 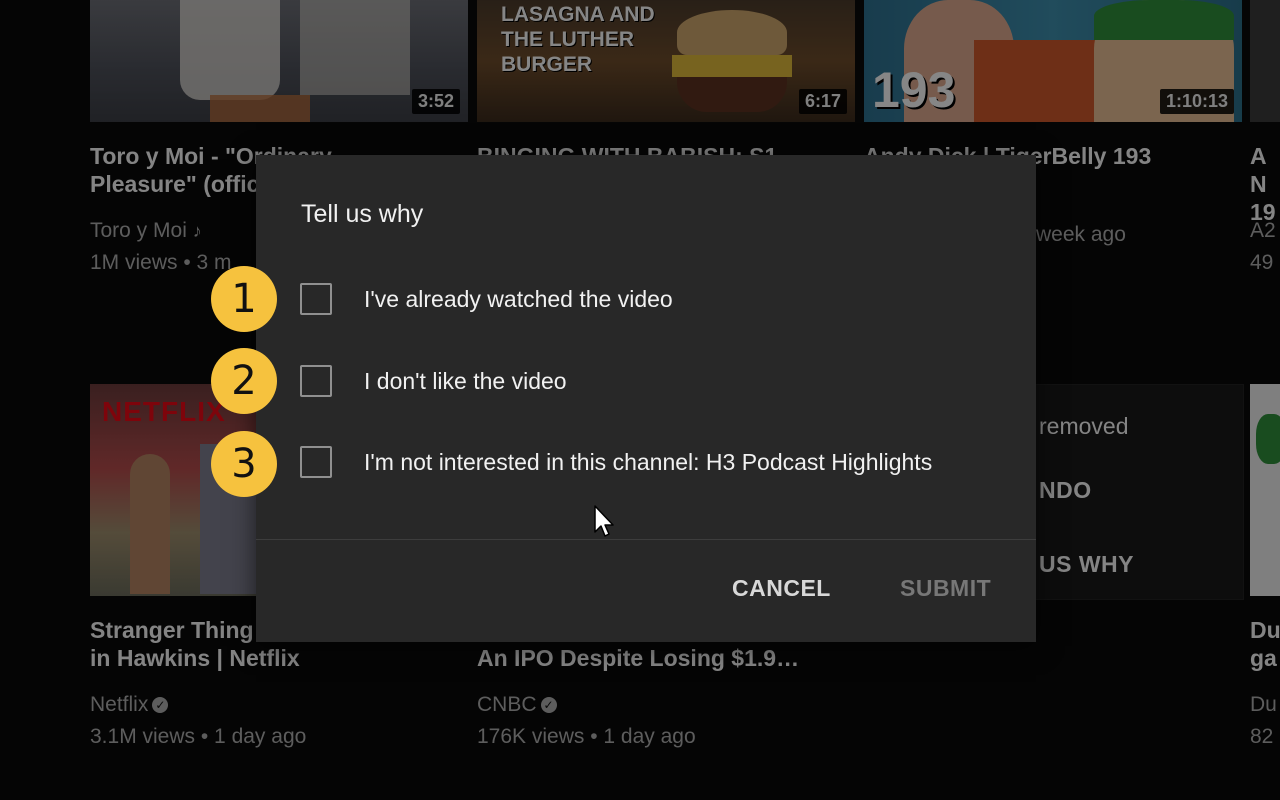 What do you see at coordinates (604, 521) in the screenshot?
I see `mouse-cursor-icon` at bounding box center [604, 521].